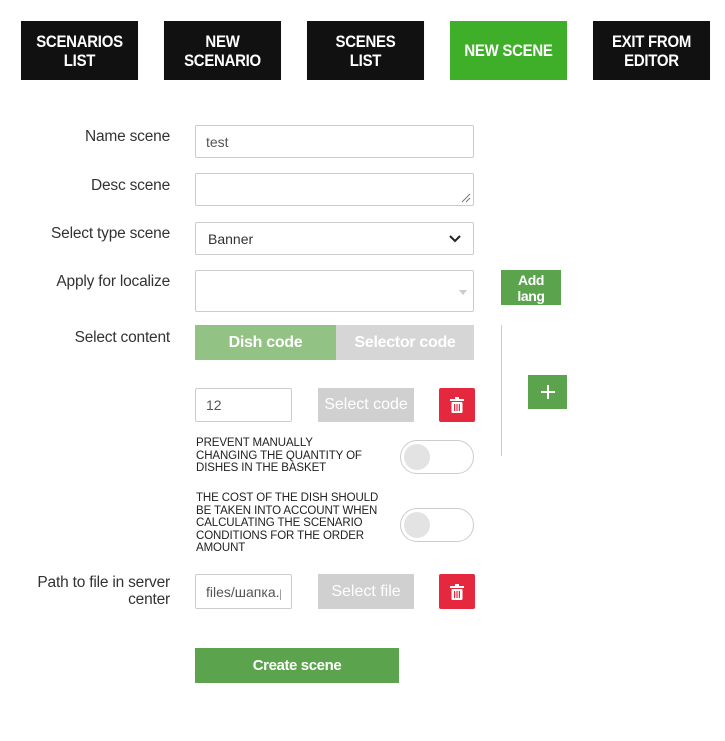 This screenshot has height=741, width=725. What do you see at coordinates (265, 342) in the screenshot?
I see `tab-dish-code: Dish code` at bounding box center [265, 342].